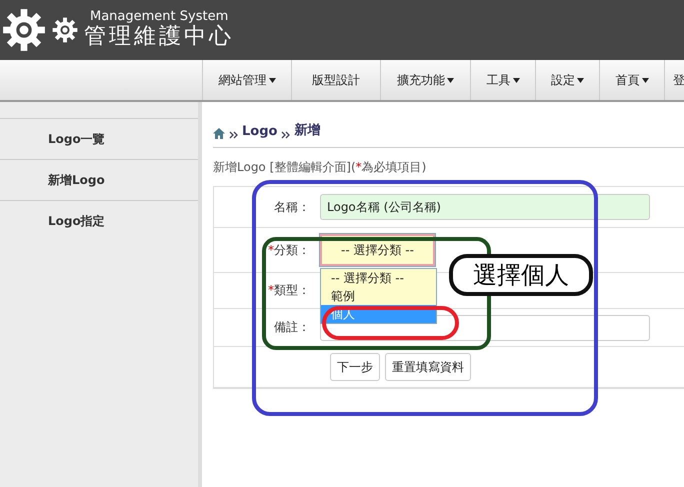  I want to click on annotation-callout: 選擇個人, so click(521, 275).